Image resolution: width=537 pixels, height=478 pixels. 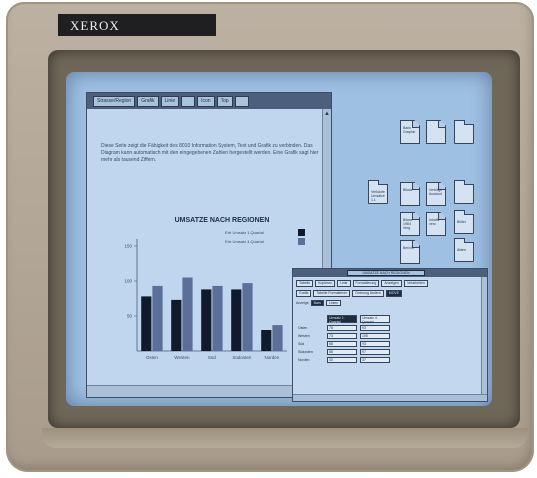 I want to click on table-cell: 37, so click(x=375, y=360).